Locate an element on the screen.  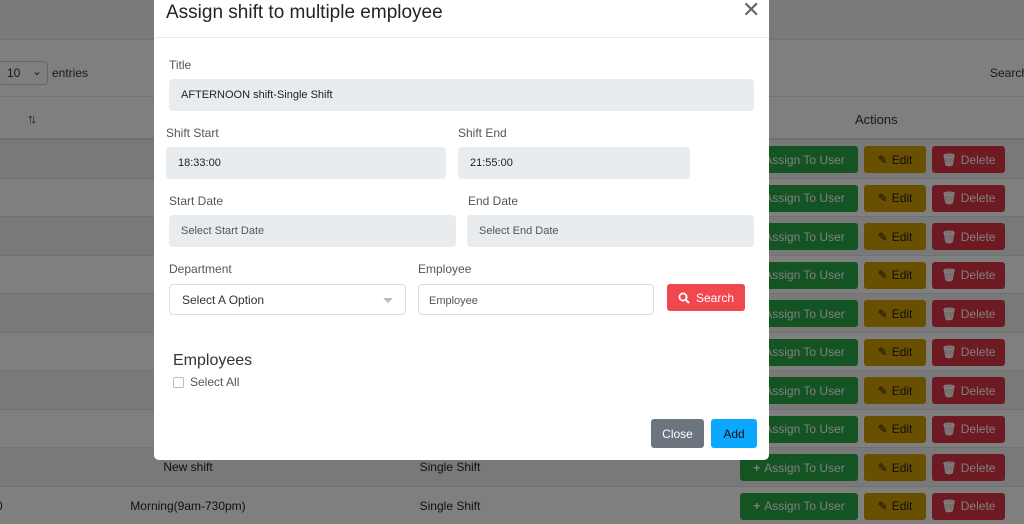
employee-label: Employee is located at coordinates (445, 269).